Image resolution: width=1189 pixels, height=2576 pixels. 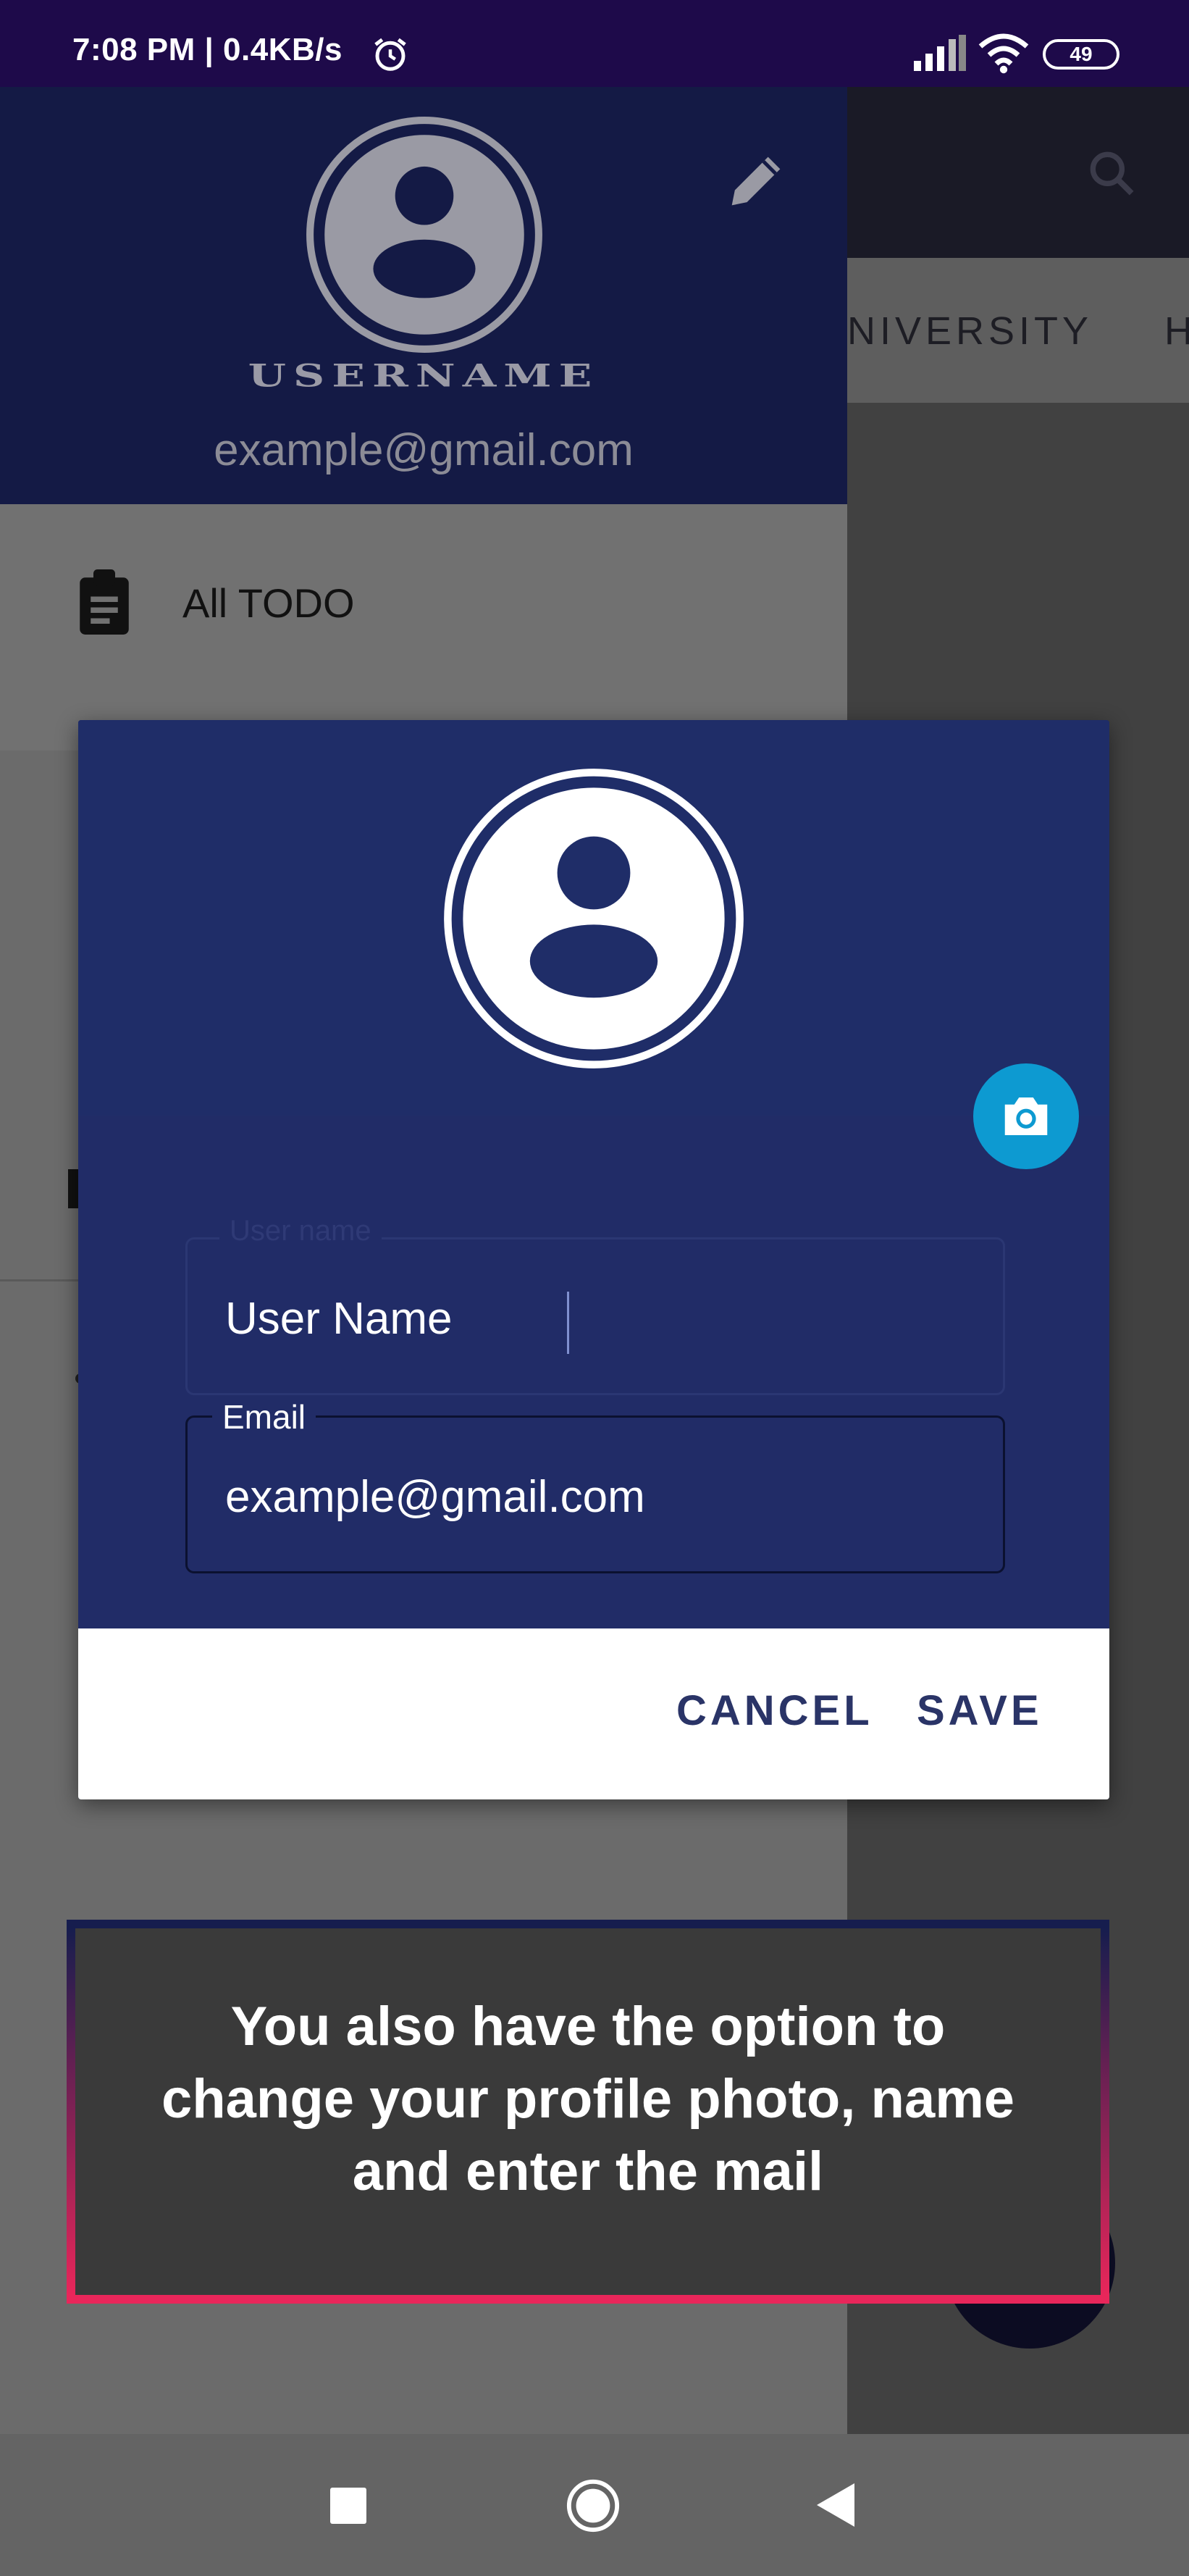 I want to click on text-cursor, so click(x=568, y=1323).